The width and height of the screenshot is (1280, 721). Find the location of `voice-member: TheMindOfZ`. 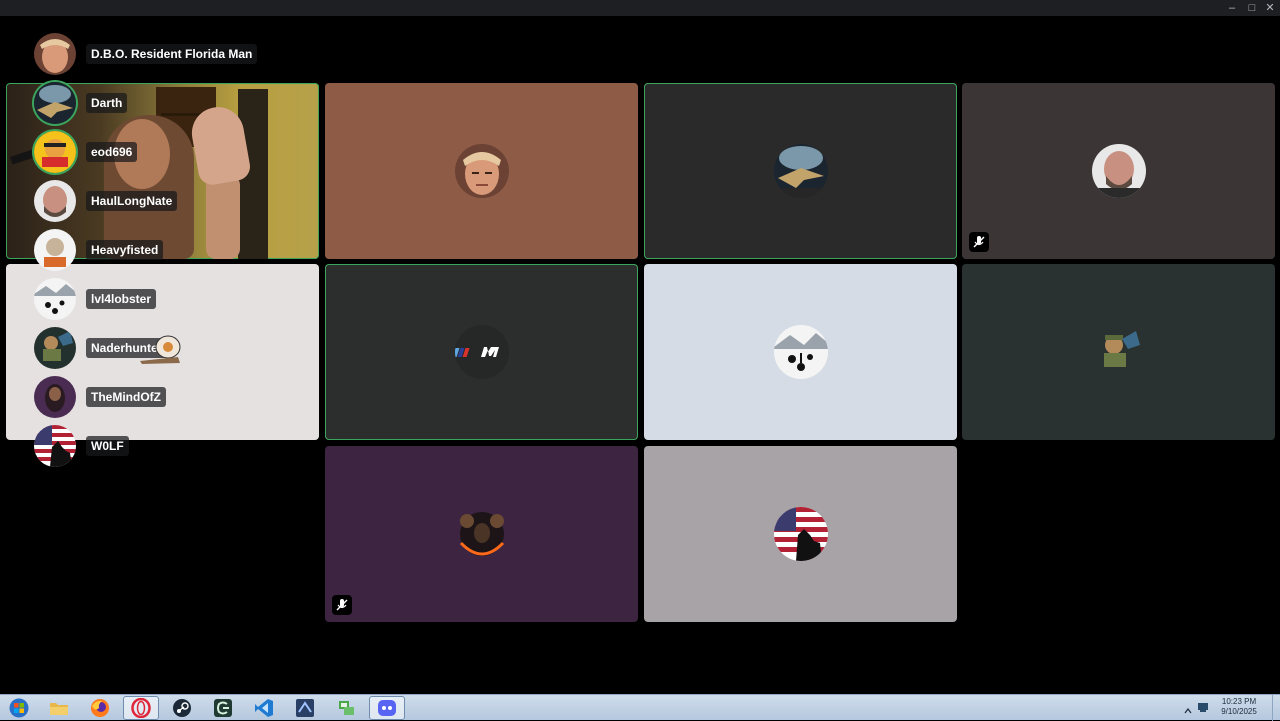

voice-member: TheMindOfZ is located at coordinates (164, 397).